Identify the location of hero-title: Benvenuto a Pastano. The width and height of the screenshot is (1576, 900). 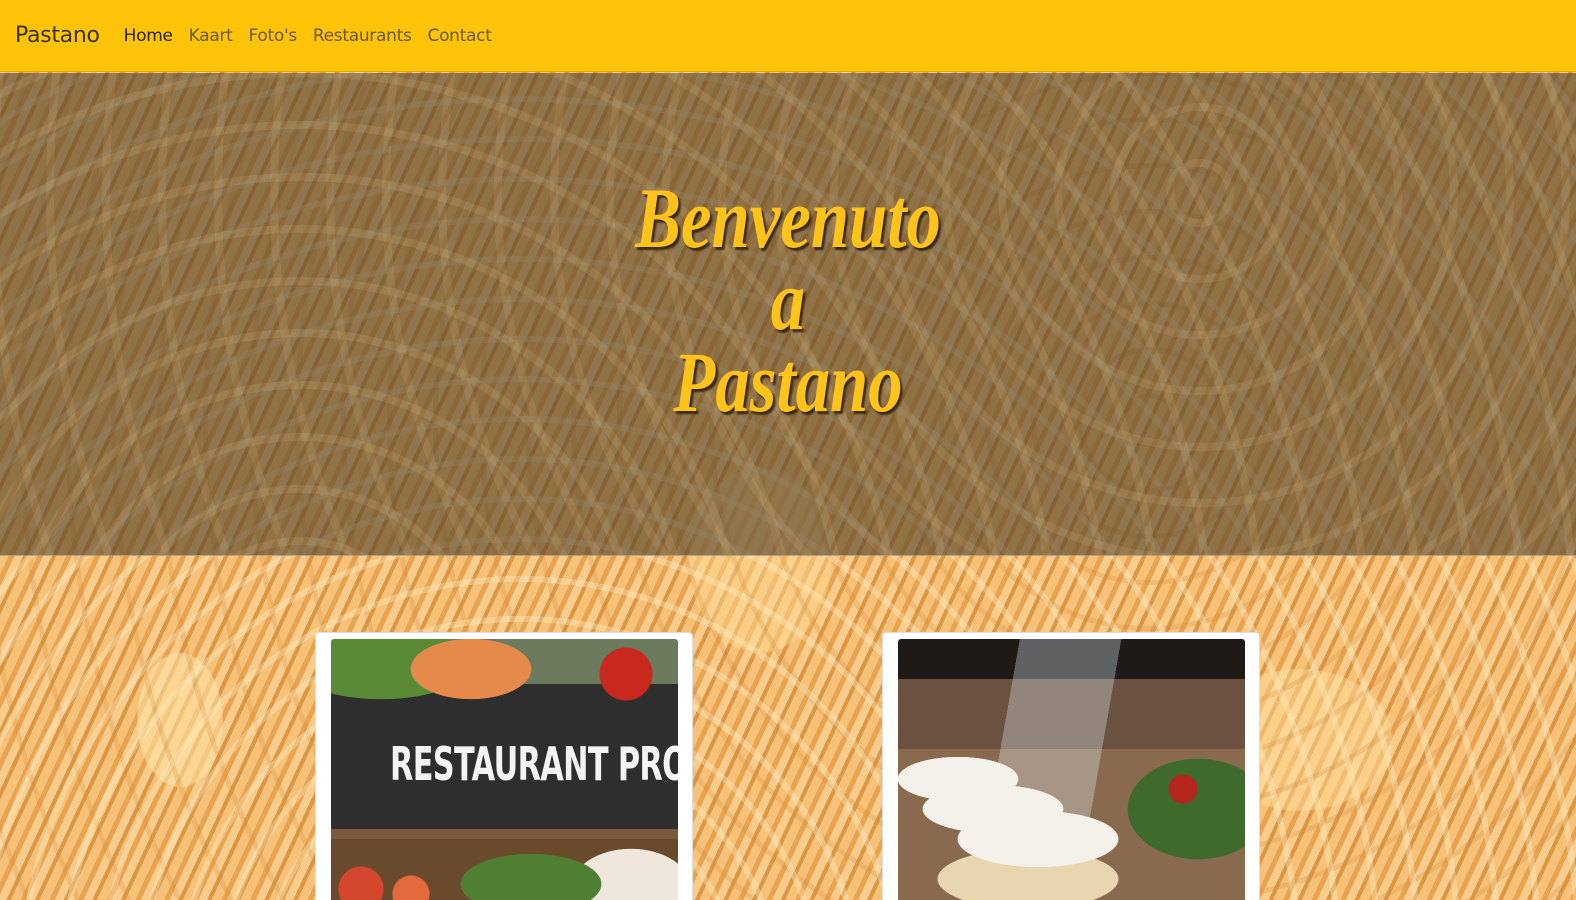
(788, 300).